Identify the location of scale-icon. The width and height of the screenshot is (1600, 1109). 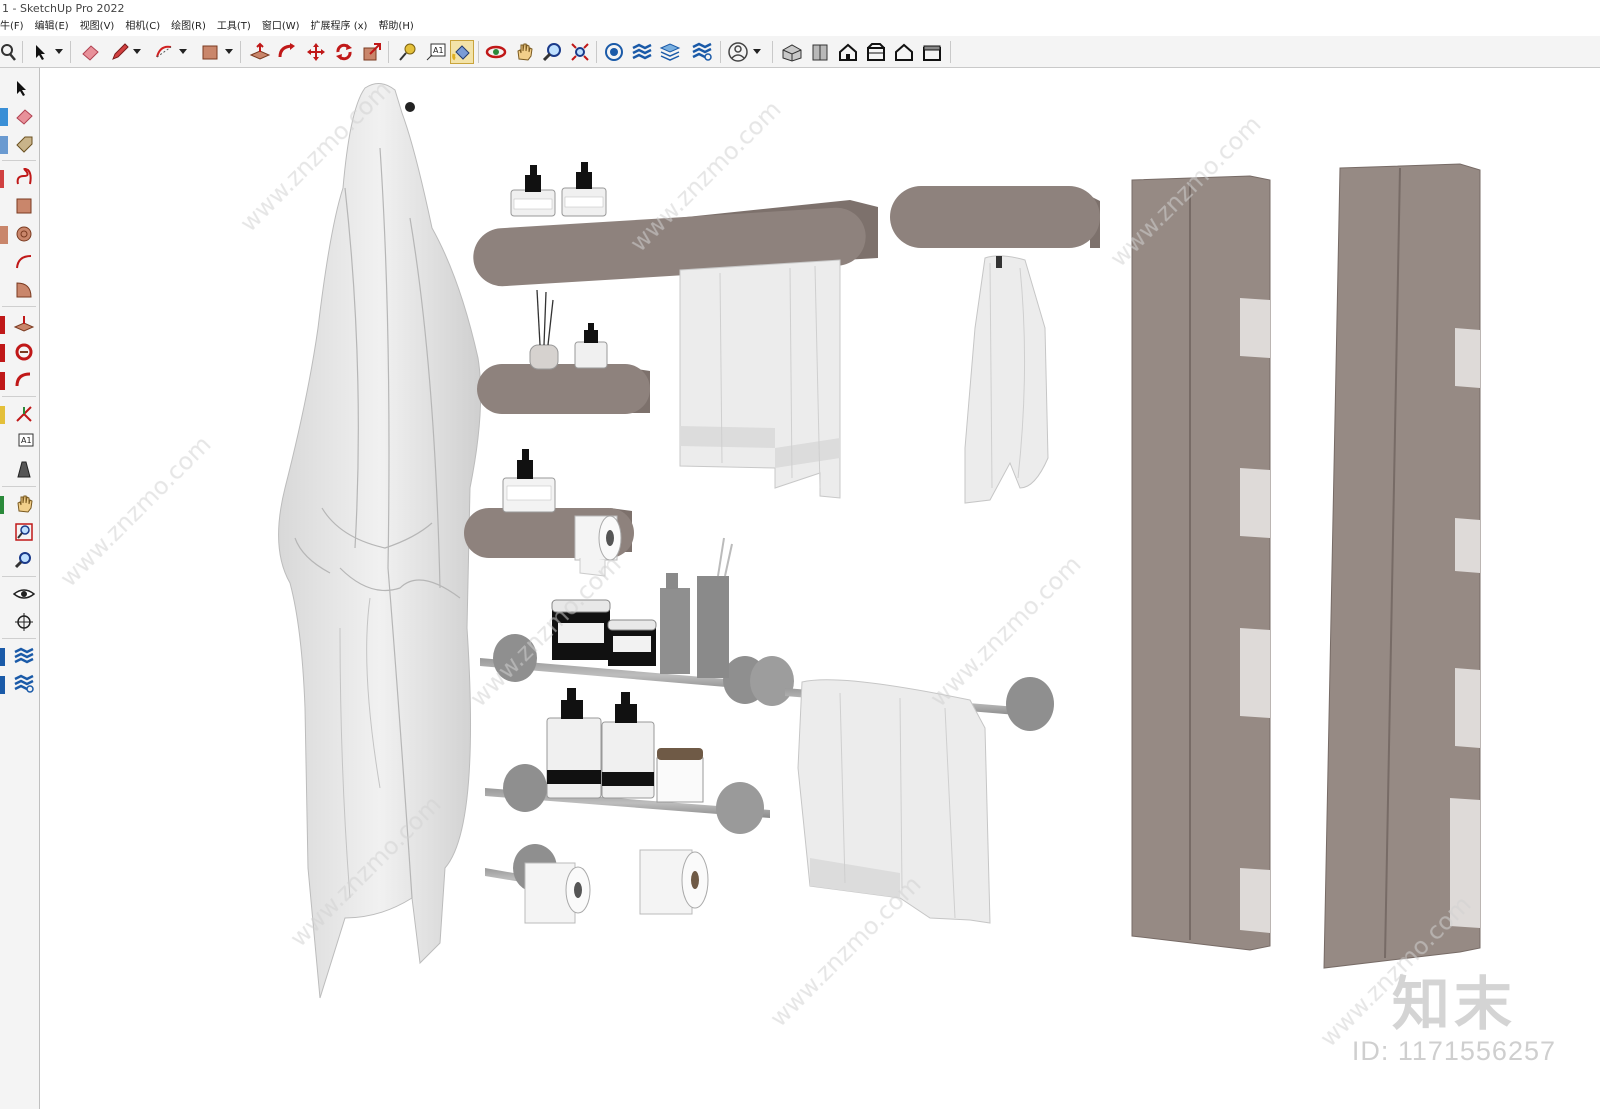
(372, 52).